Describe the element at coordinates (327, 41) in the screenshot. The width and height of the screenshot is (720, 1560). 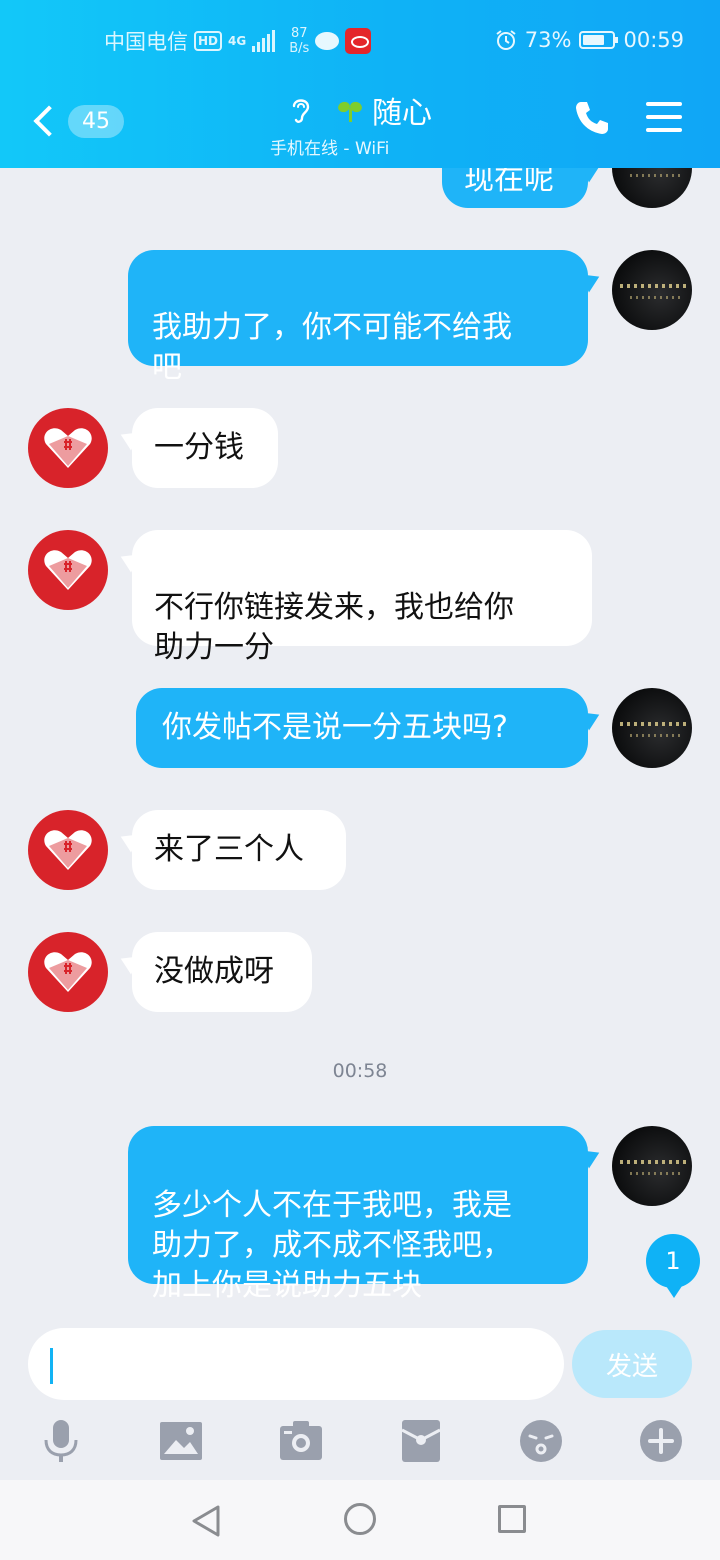
I see `message-notification-icon` at that location.